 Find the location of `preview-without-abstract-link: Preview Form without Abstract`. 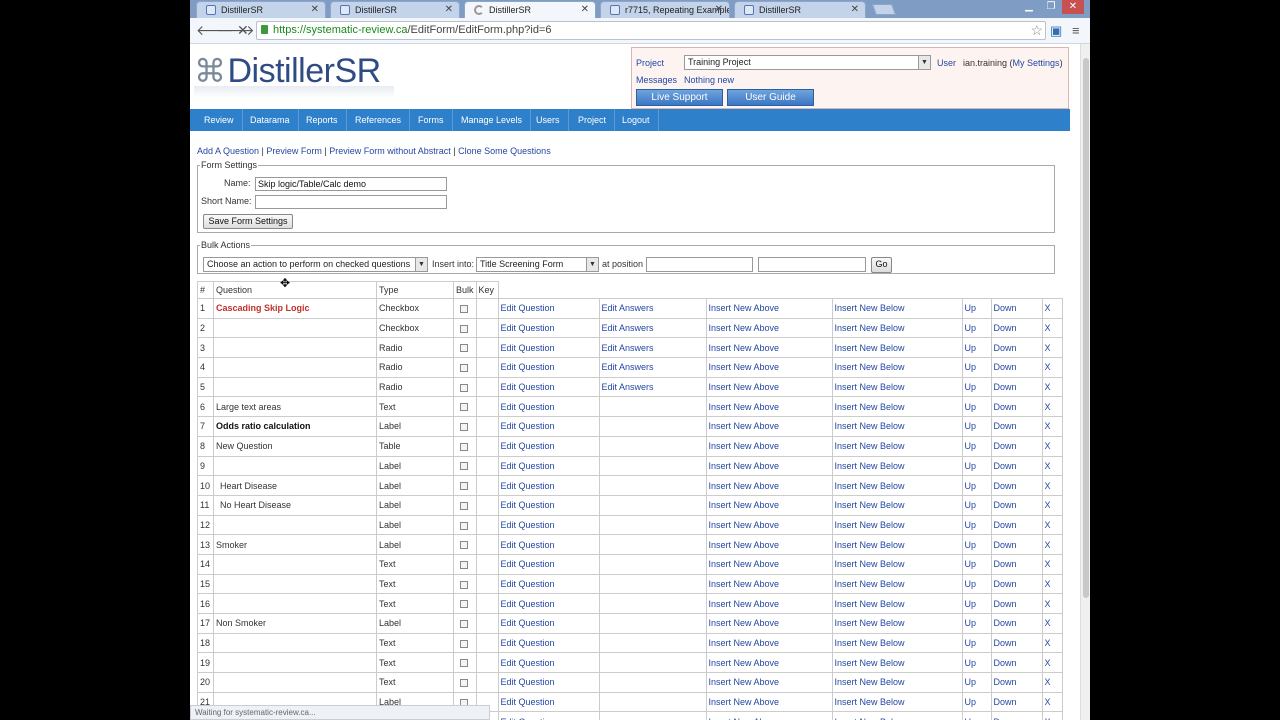

preview-without-abstract-link: Preview Form without Abstract is located at coordinates (390, 151).